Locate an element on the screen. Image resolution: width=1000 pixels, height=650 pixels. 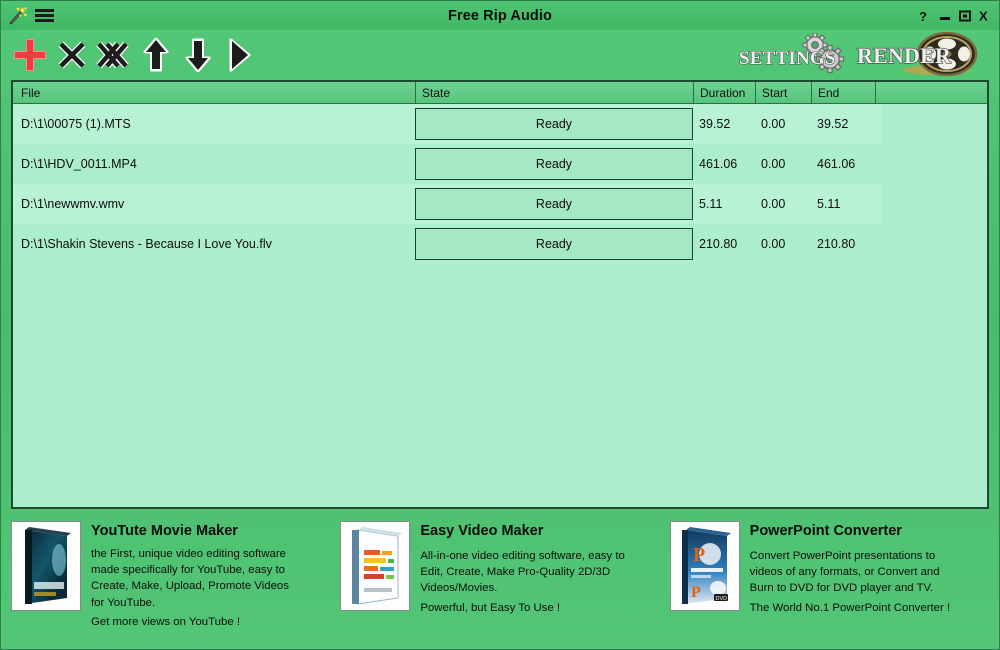
play-button is located at coordinates (240, 55).